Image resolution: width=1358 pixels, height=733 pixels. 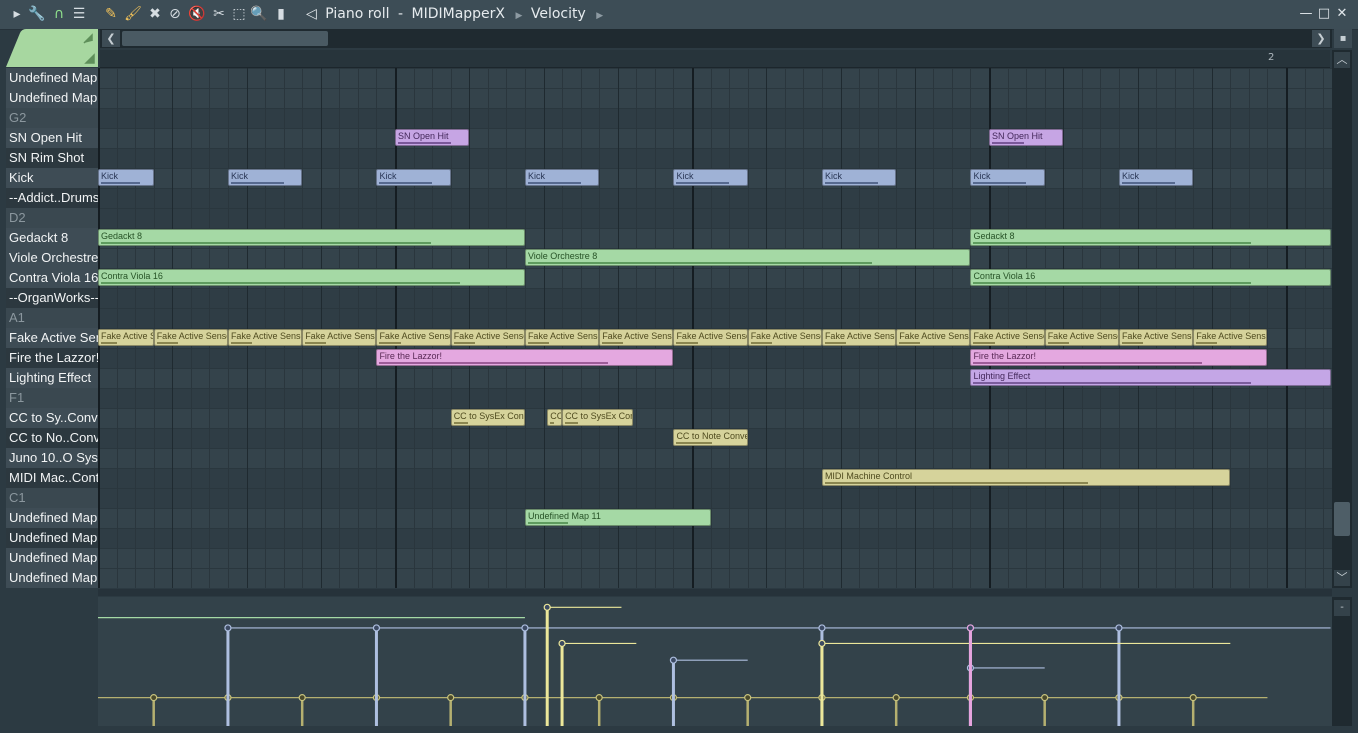 I want to click on piano-key: Fake Active Sense, so click(x=52, y=338).